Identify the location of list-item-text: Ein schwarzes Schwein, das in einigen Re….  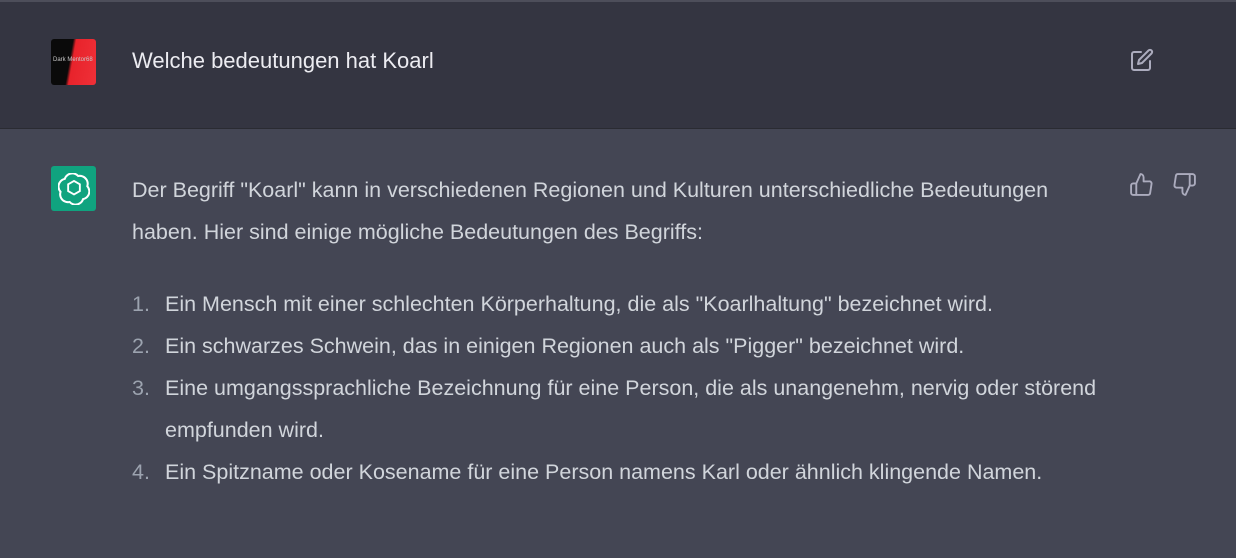
(565, 346).